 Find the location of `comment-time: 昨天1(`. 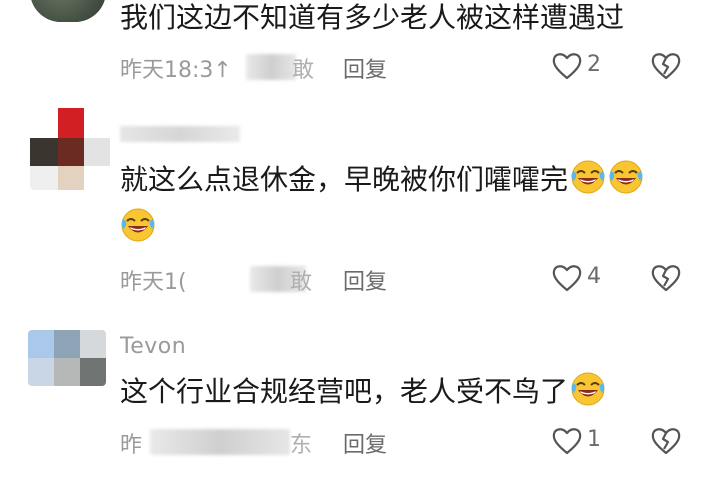

comment-time: 昨天1( is located at coordinates (153, 282).